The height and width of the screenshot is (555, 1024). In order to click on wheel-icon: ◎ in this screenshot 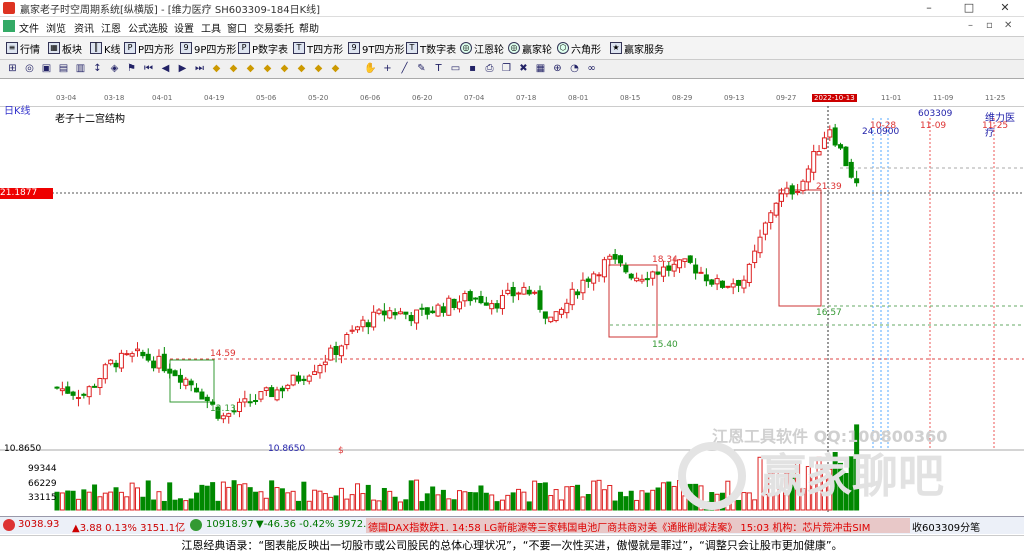, I will do `click(29, 68)`.